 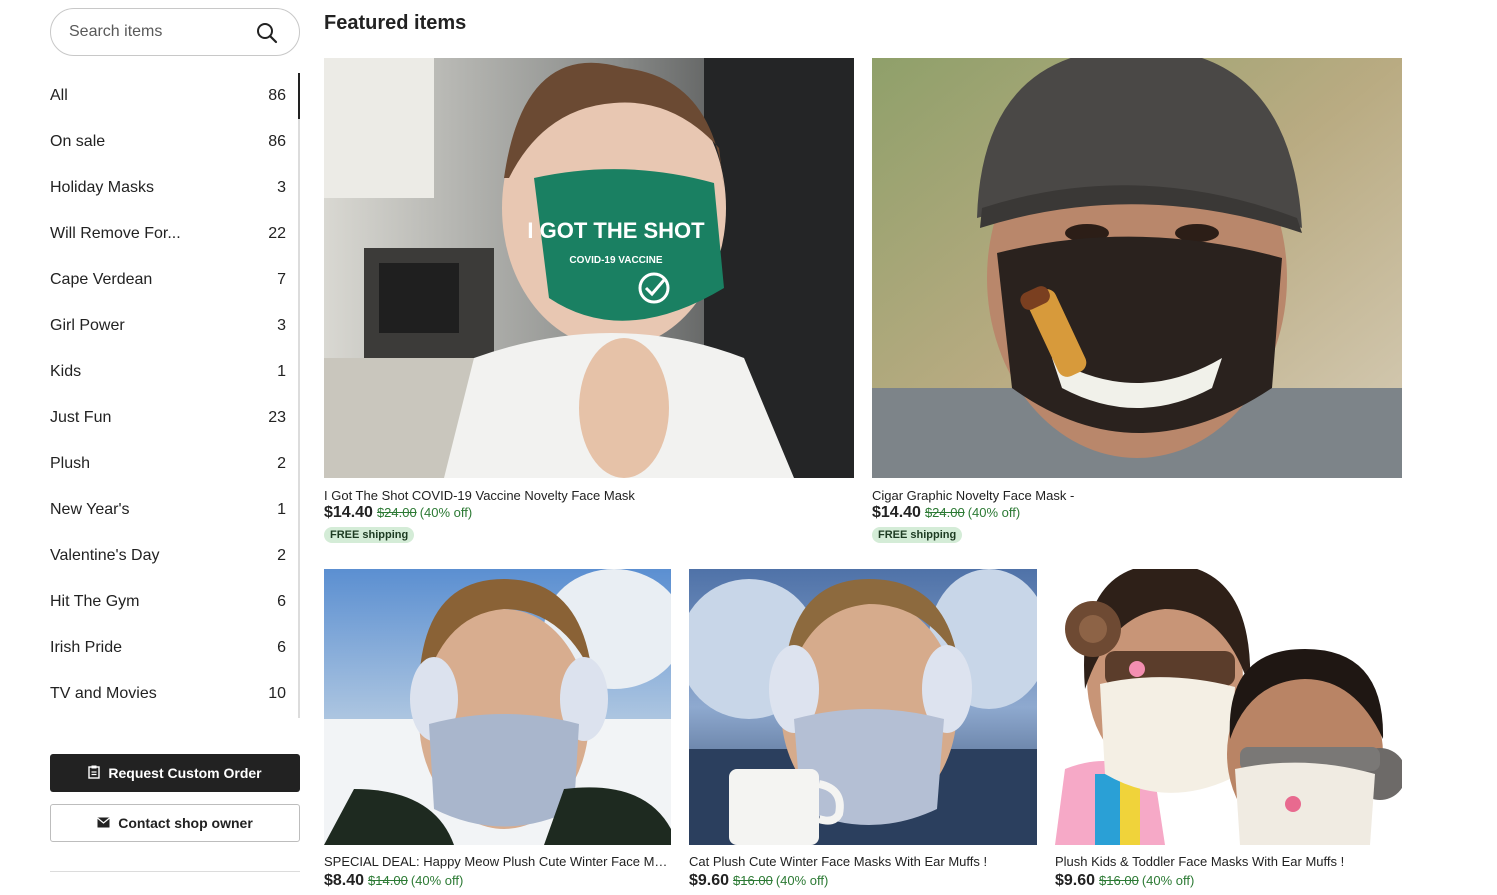 I want to click on category-label: Kids, so click(x=66, y=371).